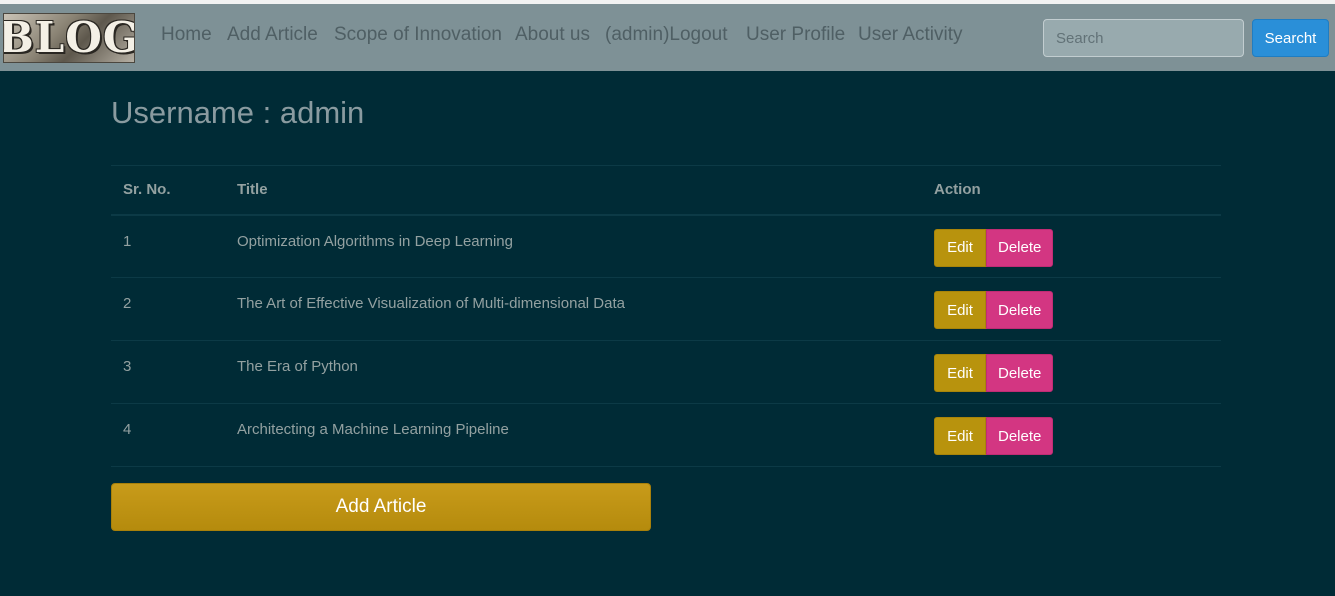  What do you see at coordinates (795, 35) in the screenshot?
I see `nav-link-user-profile: User Profile` at bounding box center [795, 35].